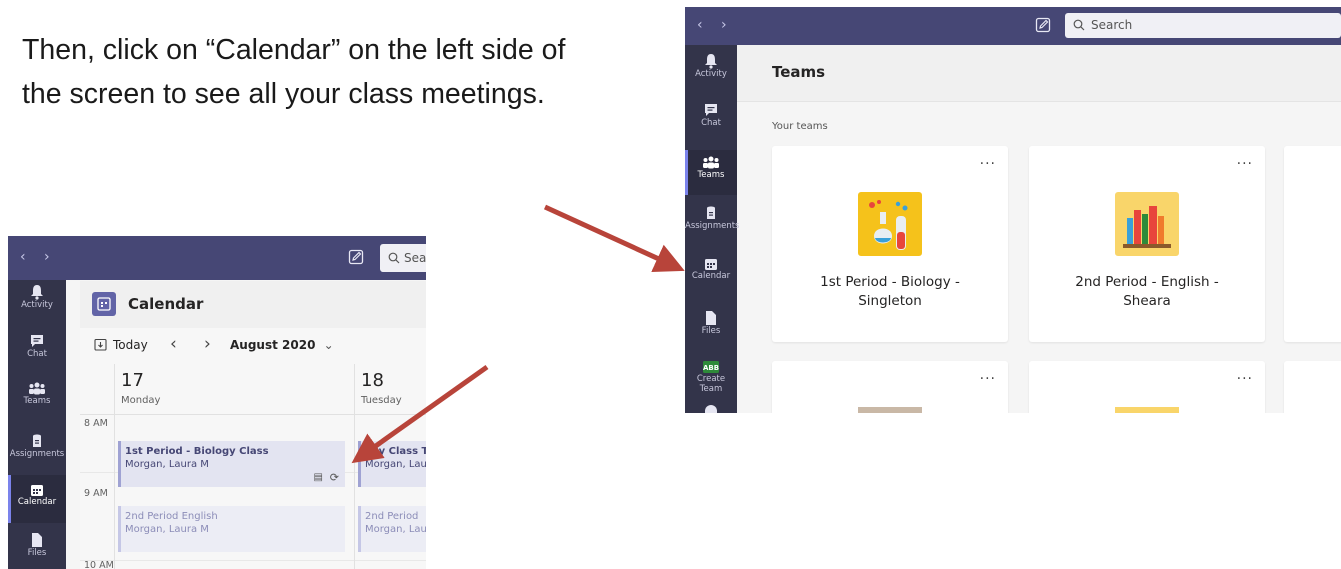 This screenshot has height=569, width=1341. What do you see at coordinates (420, 414) in the screenshot?
I see `arrow-to-calendar-event` at bounding box center [420, 414].